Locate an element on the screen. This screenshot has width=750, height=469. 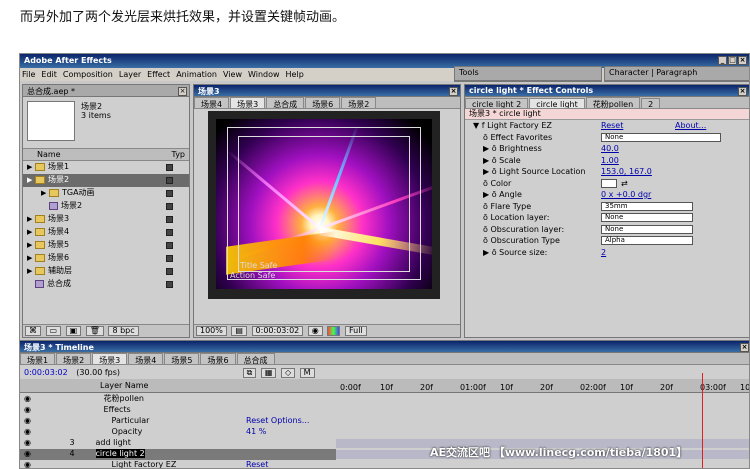
project-item: ▶ 场景3 is located at coordinates (106, 219).